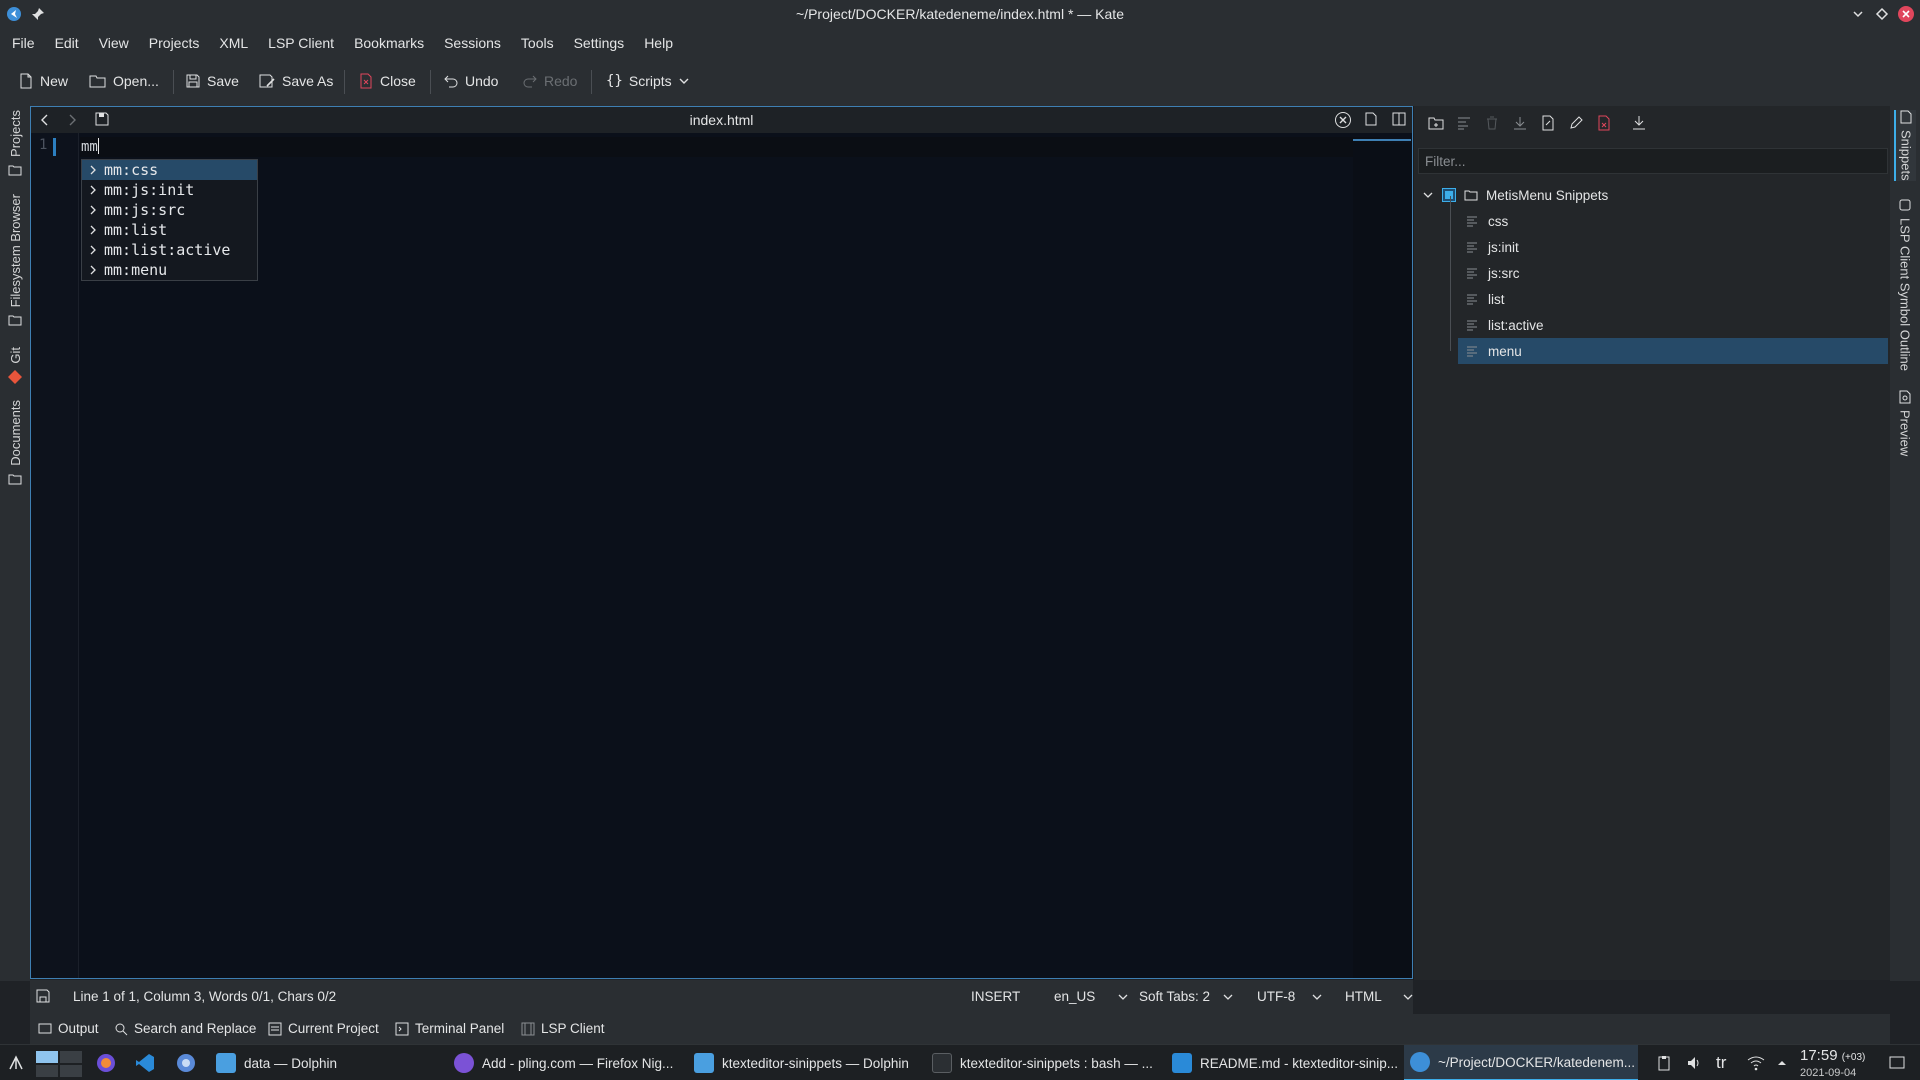  What do you see at coordinates (169, 210) in the screenshot?
I see `completion-item: mm:js:src` at bounding box center [169, 210].